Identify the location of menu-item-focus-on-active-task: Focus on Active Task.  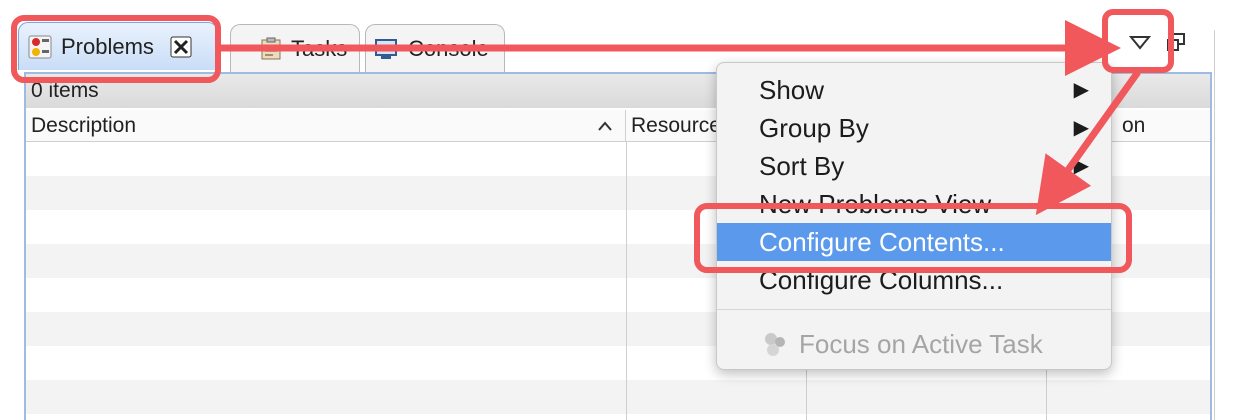
(914, 344).